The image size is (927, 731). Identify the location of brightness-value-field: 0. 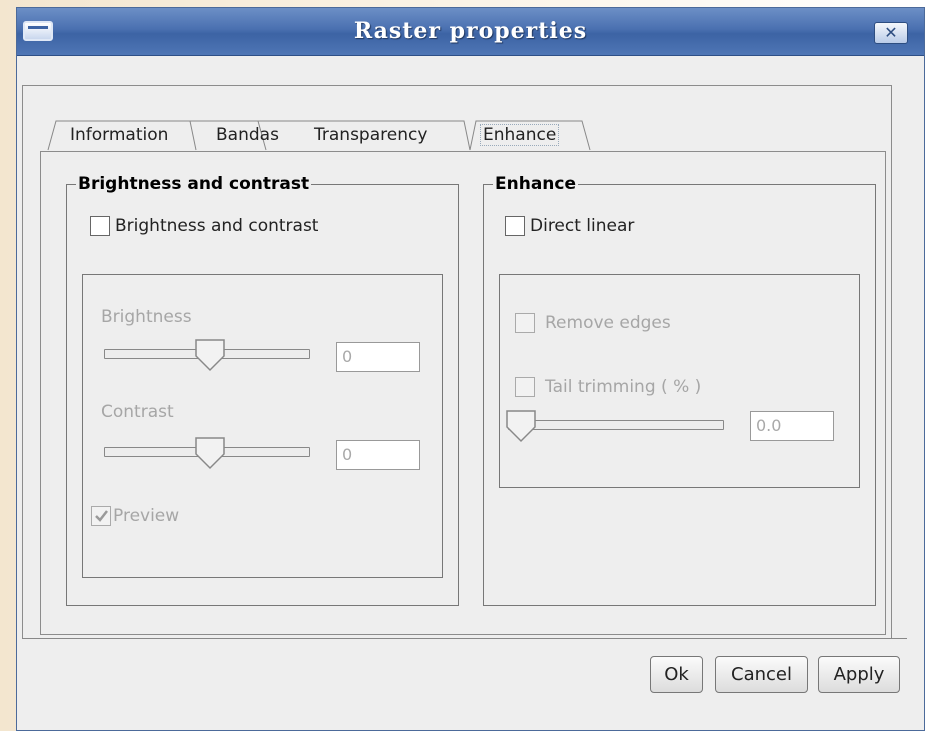
(378, 357).